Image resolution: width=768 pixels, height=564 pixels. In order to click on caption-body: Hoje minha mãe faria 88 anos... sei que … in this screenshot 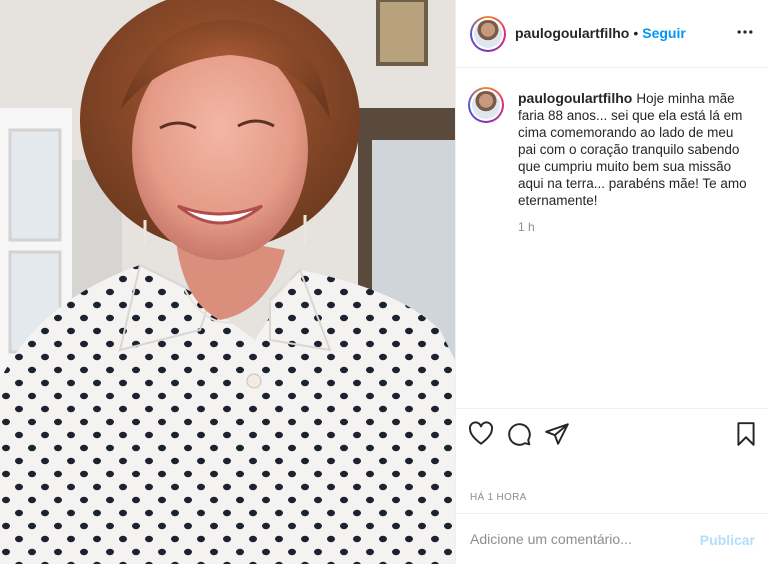, I will do `click(632, 149)`.